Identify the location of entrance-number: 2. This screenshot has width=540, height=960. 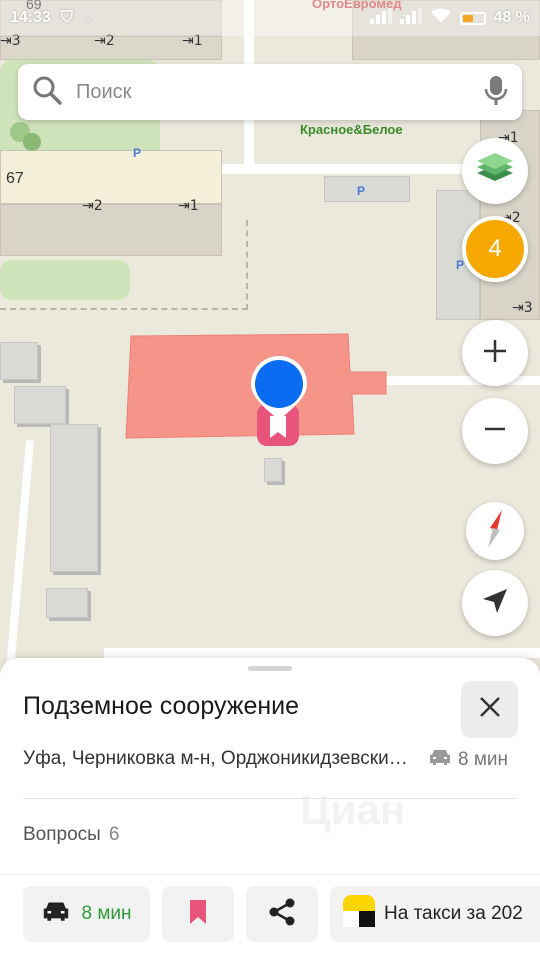
(98, 206).